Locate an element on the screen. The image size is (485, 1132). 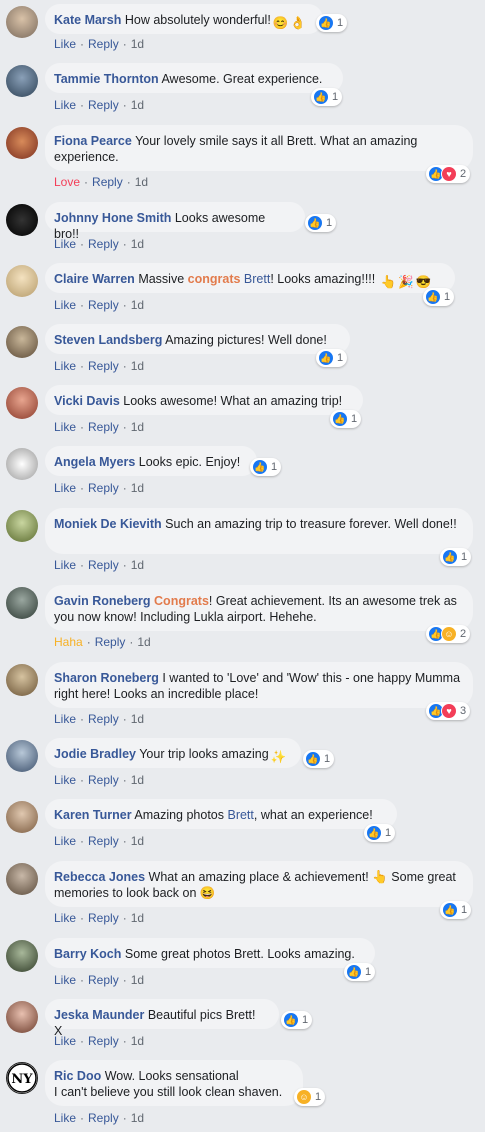
avatar: NY is located at coordinates (22, 1078).